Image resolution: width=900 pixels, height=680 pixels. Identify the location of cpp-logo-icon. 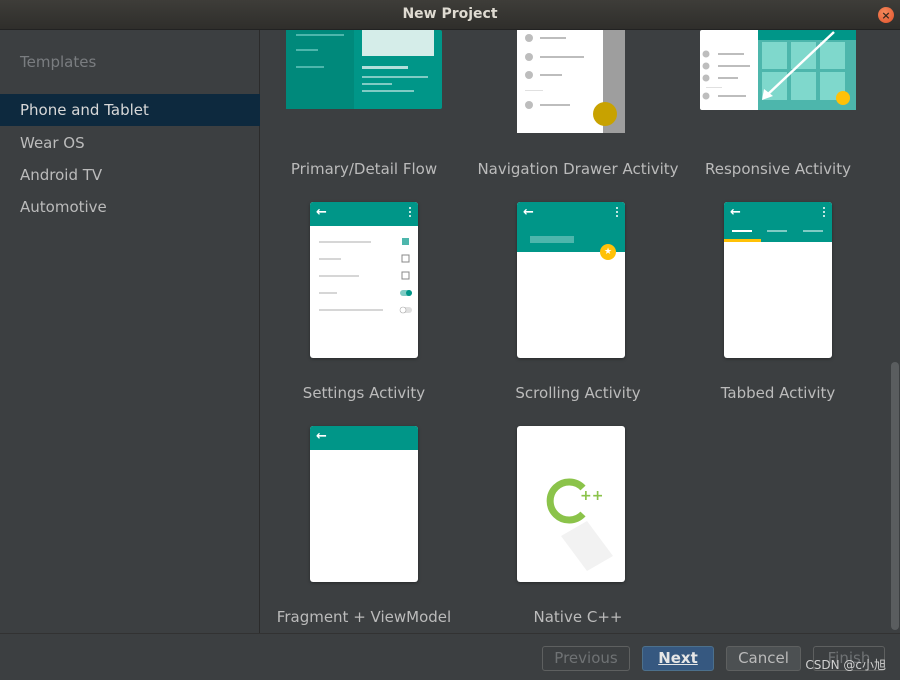
(579, 524).